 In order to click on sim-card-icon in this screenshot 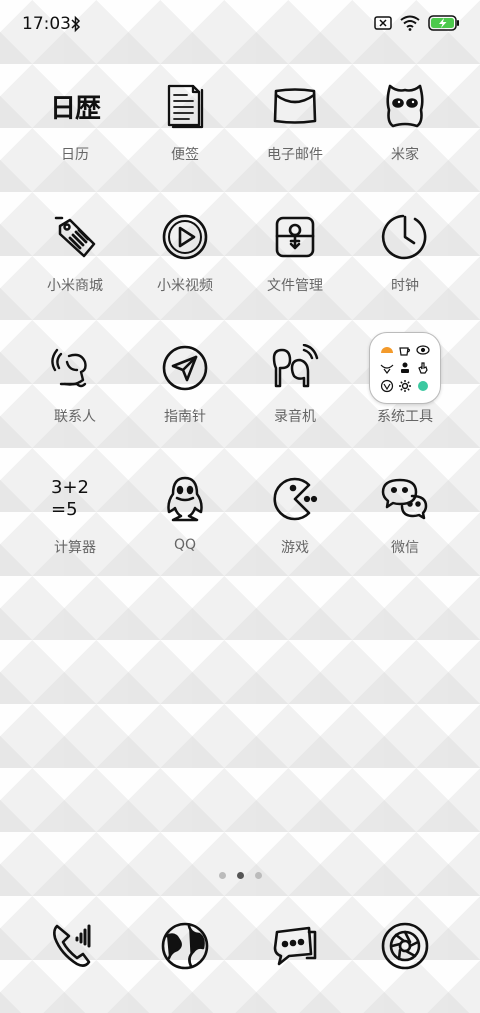, I will do `click(383, 23)`.